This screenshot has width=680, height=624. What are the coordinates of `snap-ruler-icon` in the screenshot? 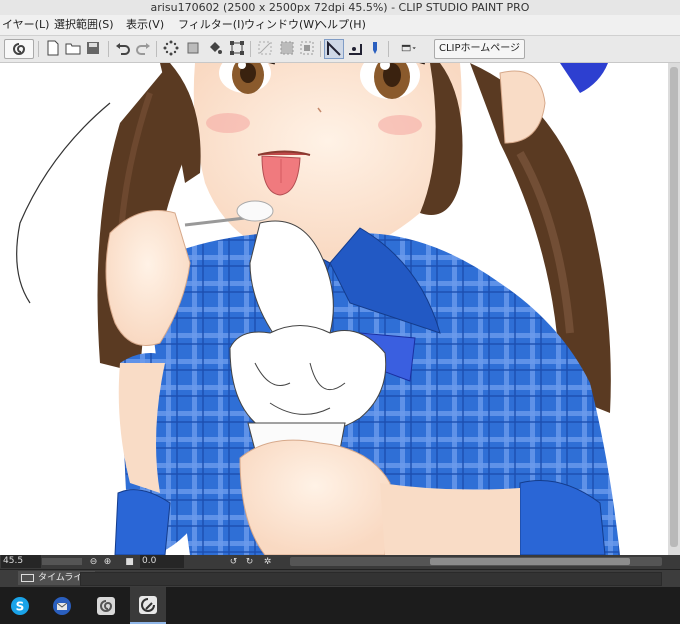 It's located at (334, 48).